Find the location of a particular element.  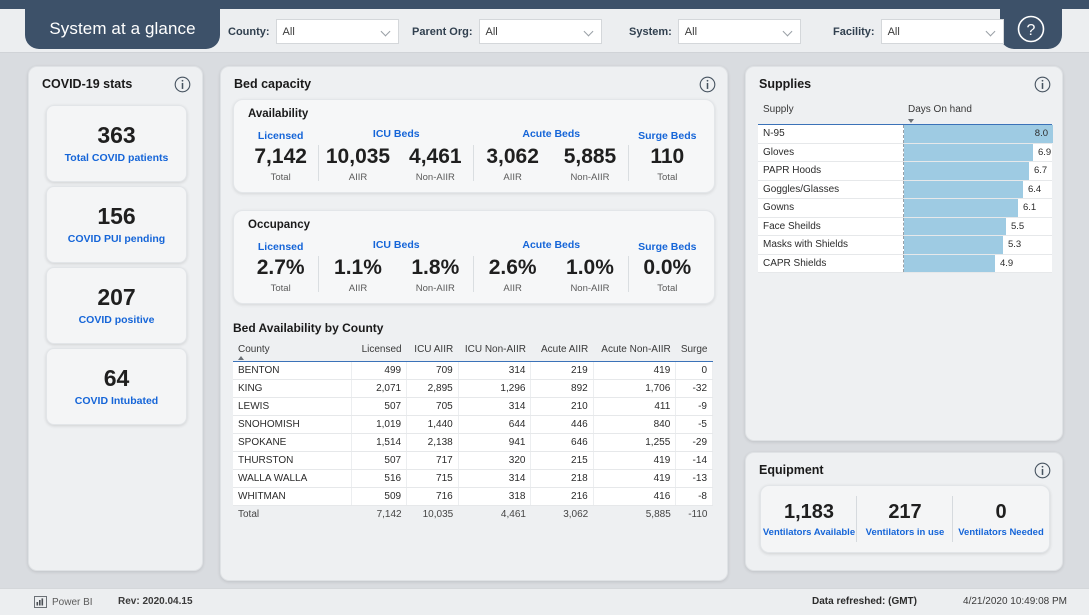

supply-name: PAPR Hoods is located at coordinates (792, 170).